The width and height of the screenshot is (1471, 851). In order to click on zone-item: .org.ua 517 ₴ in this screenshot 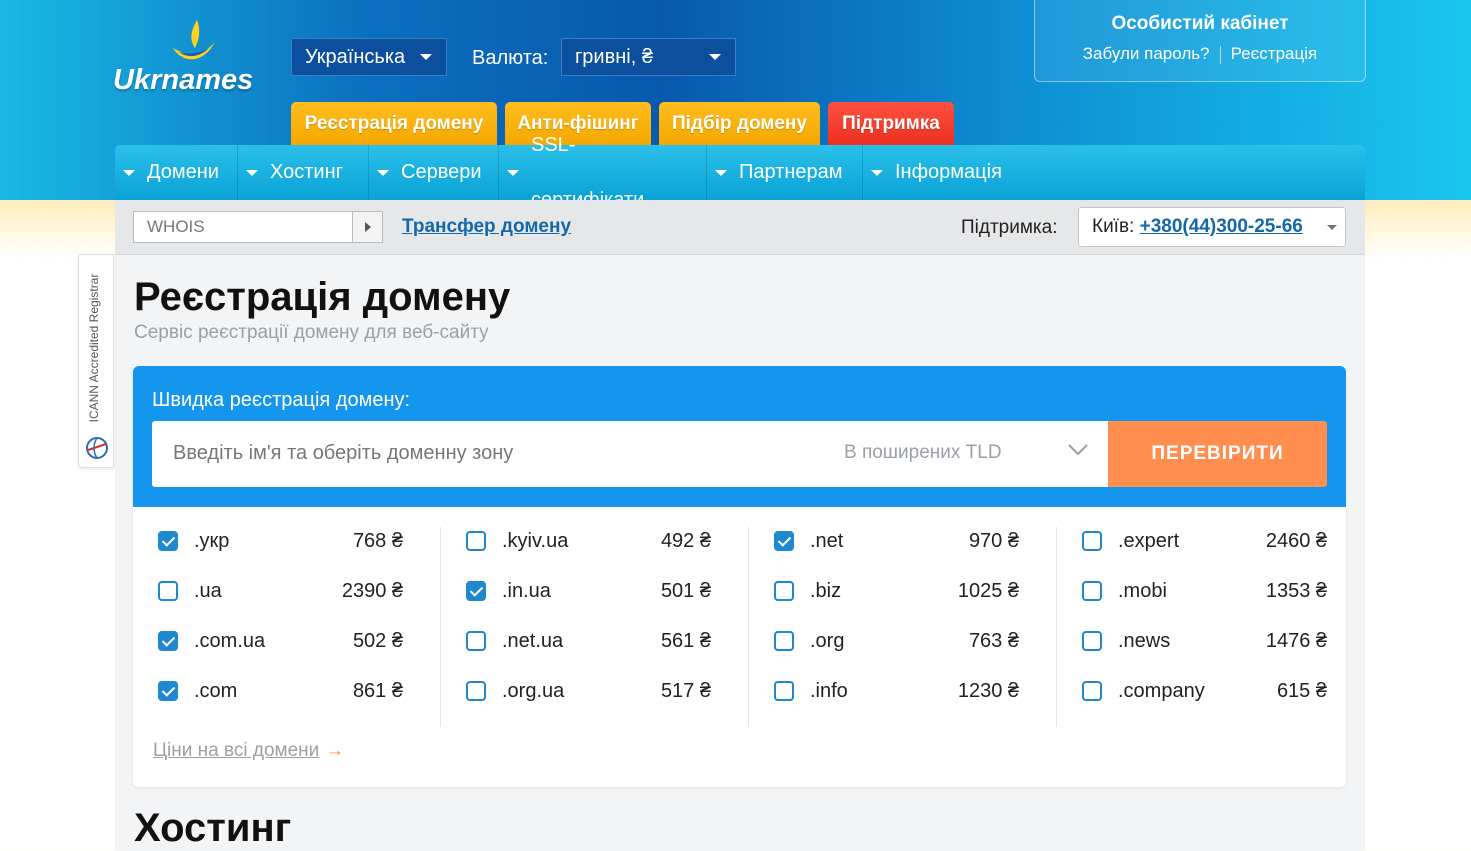, I will do `click(595, 692)`.